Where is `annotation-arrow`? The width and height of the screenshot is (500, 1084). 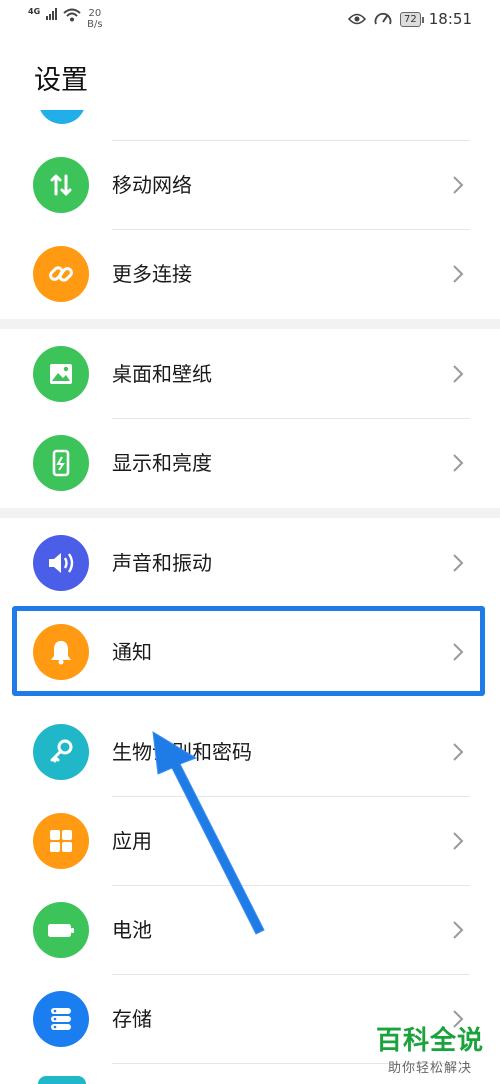
annotation-arrow is located at coordinates (208, 833).